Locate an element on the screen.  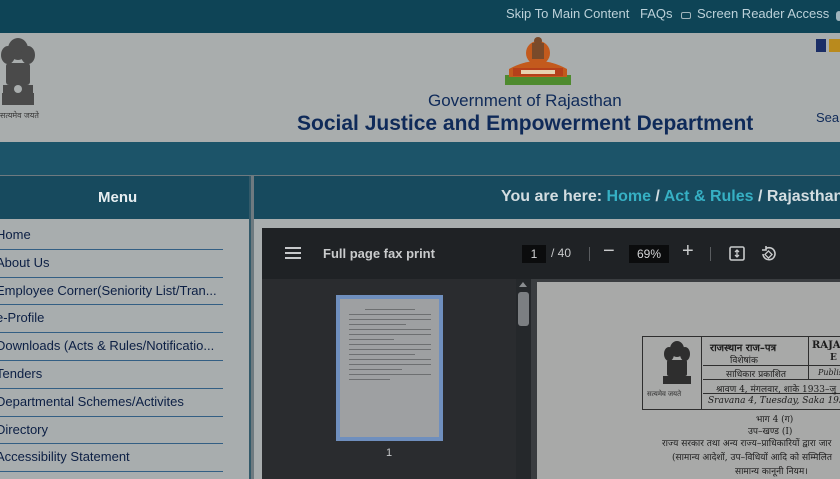
scroll-up-arrow-icon is located at coordinates (523, 284).